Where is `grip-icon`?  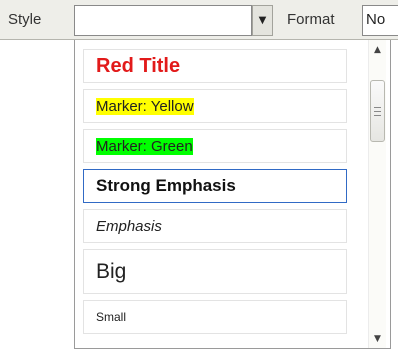
grip-icon is located at coordinates (377, 111).